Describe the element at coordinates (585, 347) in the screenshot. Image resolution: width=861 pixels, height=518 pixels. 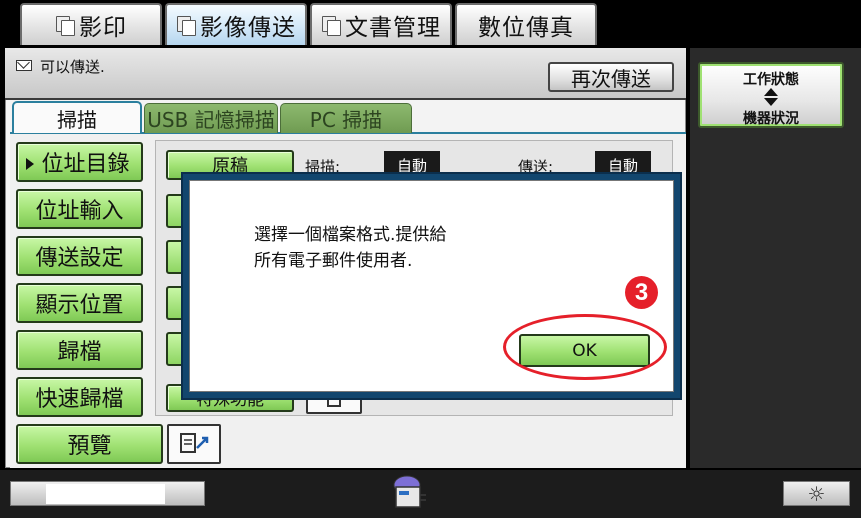
I see `ok-highlight-ring` at that location.